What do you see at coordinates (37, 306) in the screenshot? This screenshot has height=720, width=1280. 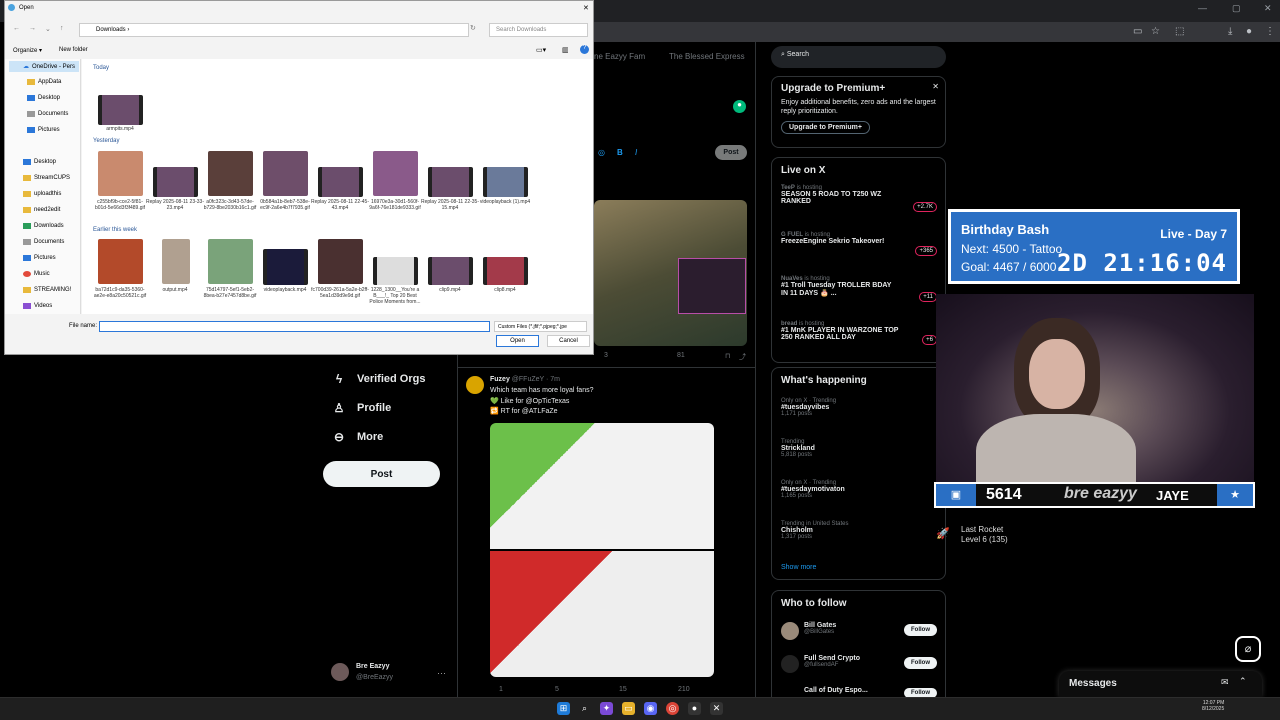 I see `sidebar-item-videos: Videos` at bounding box center [37, 306].